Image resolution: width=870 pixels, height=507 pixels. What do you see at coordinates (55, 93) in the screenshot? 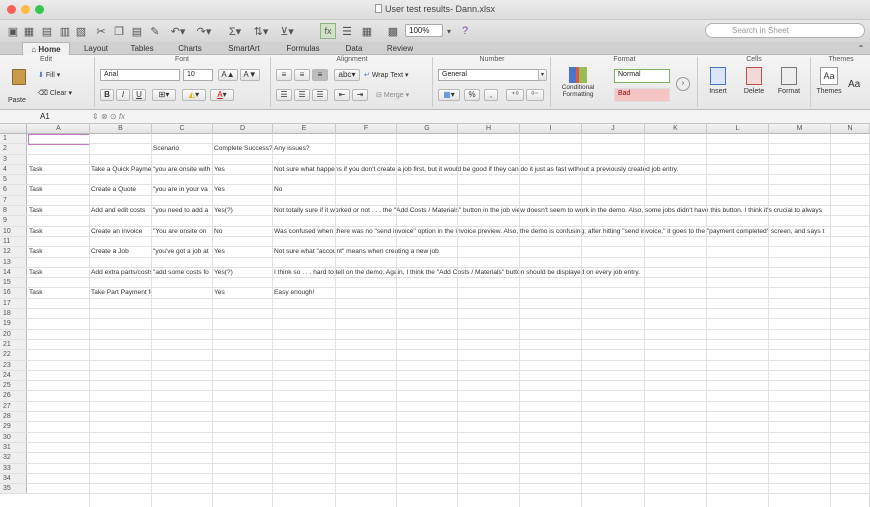
I see `clear-button: ⌫ Clear ▾` at bounding box center [55, 93].